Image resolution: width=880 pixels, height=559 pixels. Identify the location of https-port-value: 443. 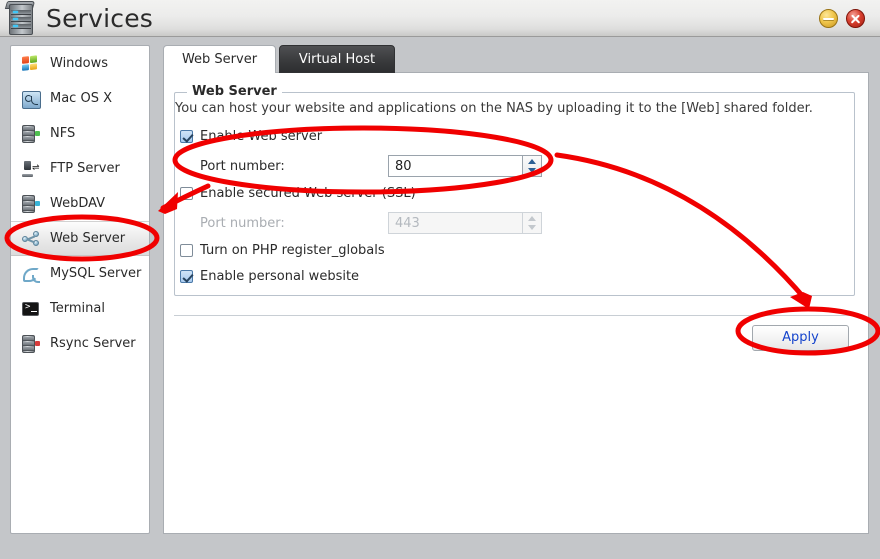
(407, 223).